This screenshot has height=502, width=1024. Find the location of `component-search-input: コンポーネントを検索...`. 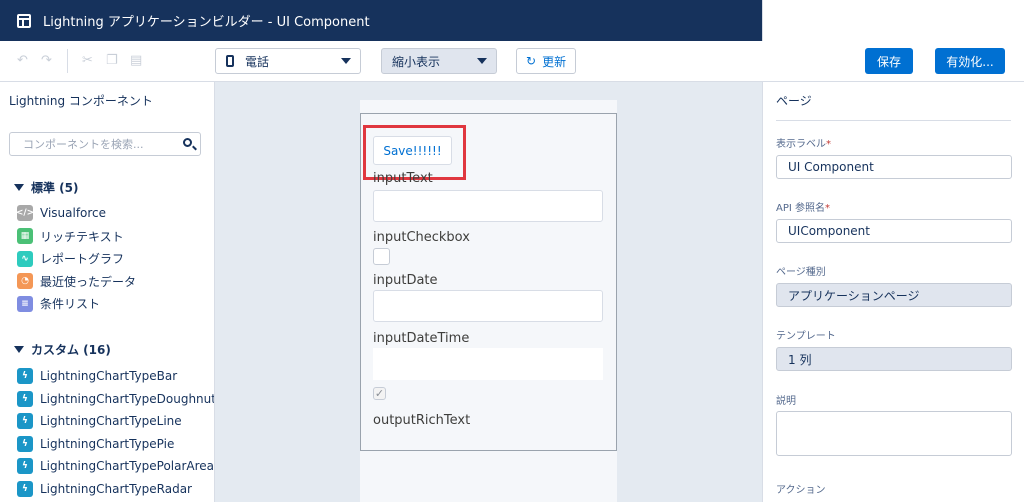

component-search-input: コンポーネントを検索... is located at coordinates (105, 144).